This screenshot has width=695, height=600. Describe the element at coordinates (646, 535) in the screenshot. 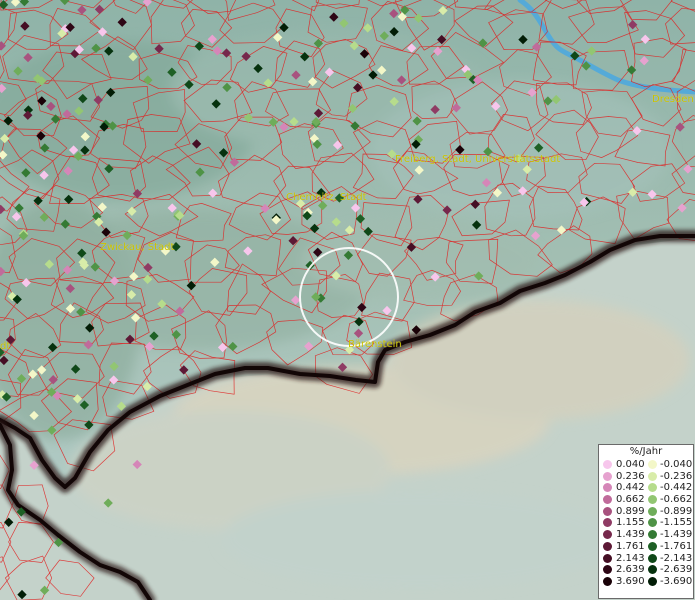

I see `legend-row: 1.439 -1.439` at that location.